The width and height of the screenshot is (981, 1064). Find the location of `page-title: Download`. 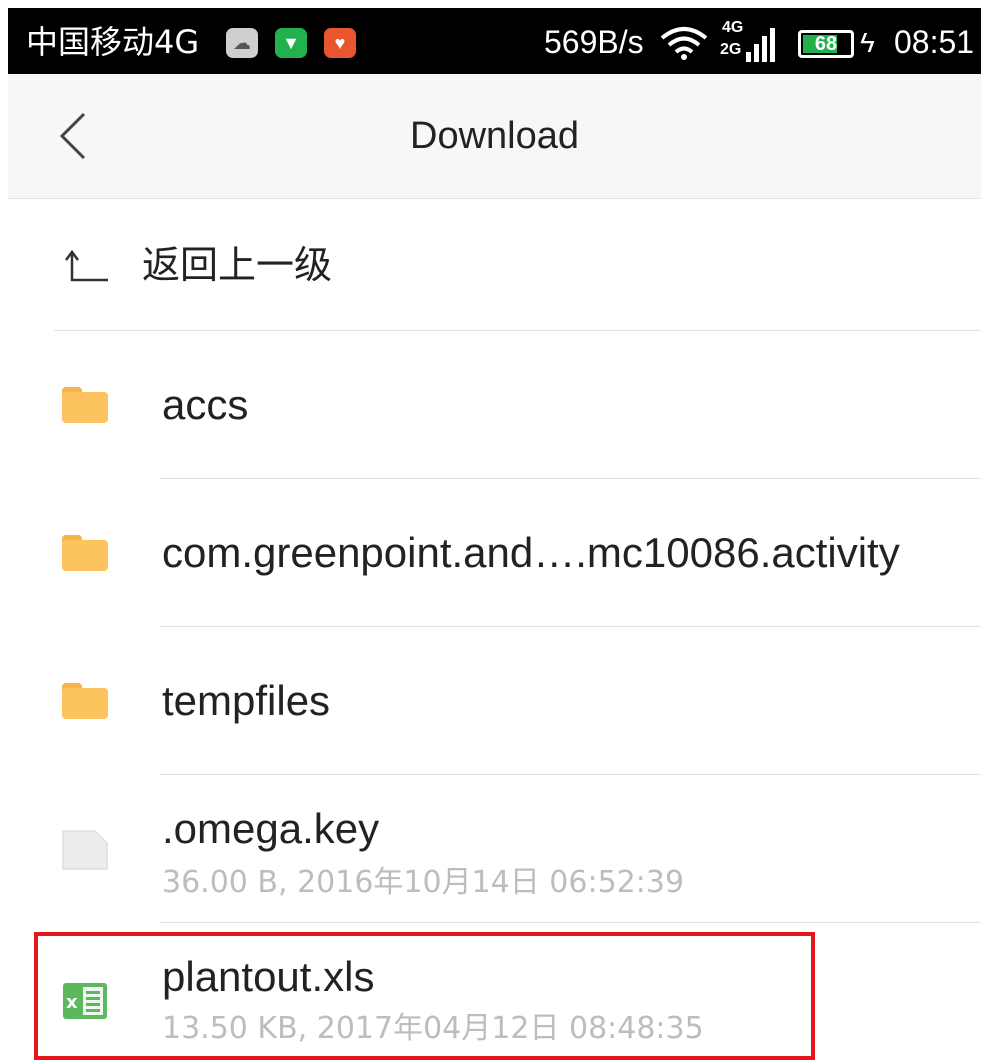

page-title: Download is located at coordinates (494, 136).